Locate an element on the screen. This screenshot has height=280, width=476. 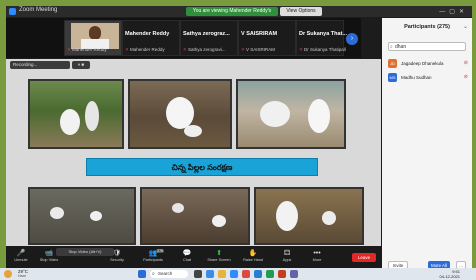
speaker-caption: ✕ Dr Sukanya Thatipall is located at coordinates (322, 49).